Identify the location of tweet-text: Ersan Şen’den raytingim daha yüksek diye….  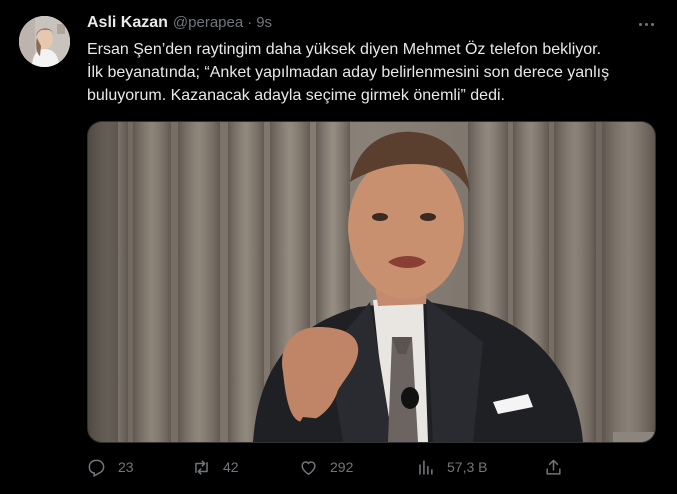
(374, 72).